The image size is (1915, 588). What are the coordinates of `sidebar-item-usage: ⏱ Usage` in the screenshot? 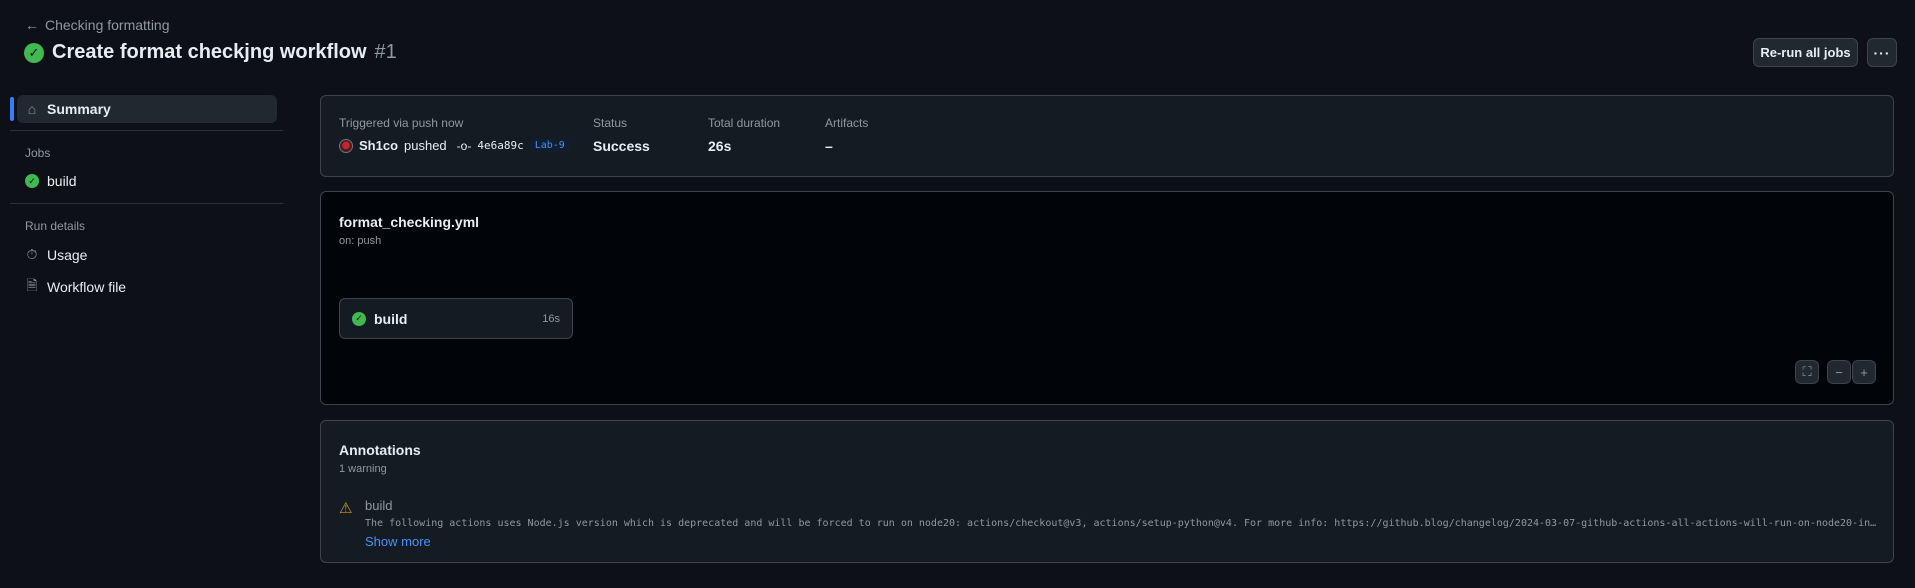 It's located at (56, 254).